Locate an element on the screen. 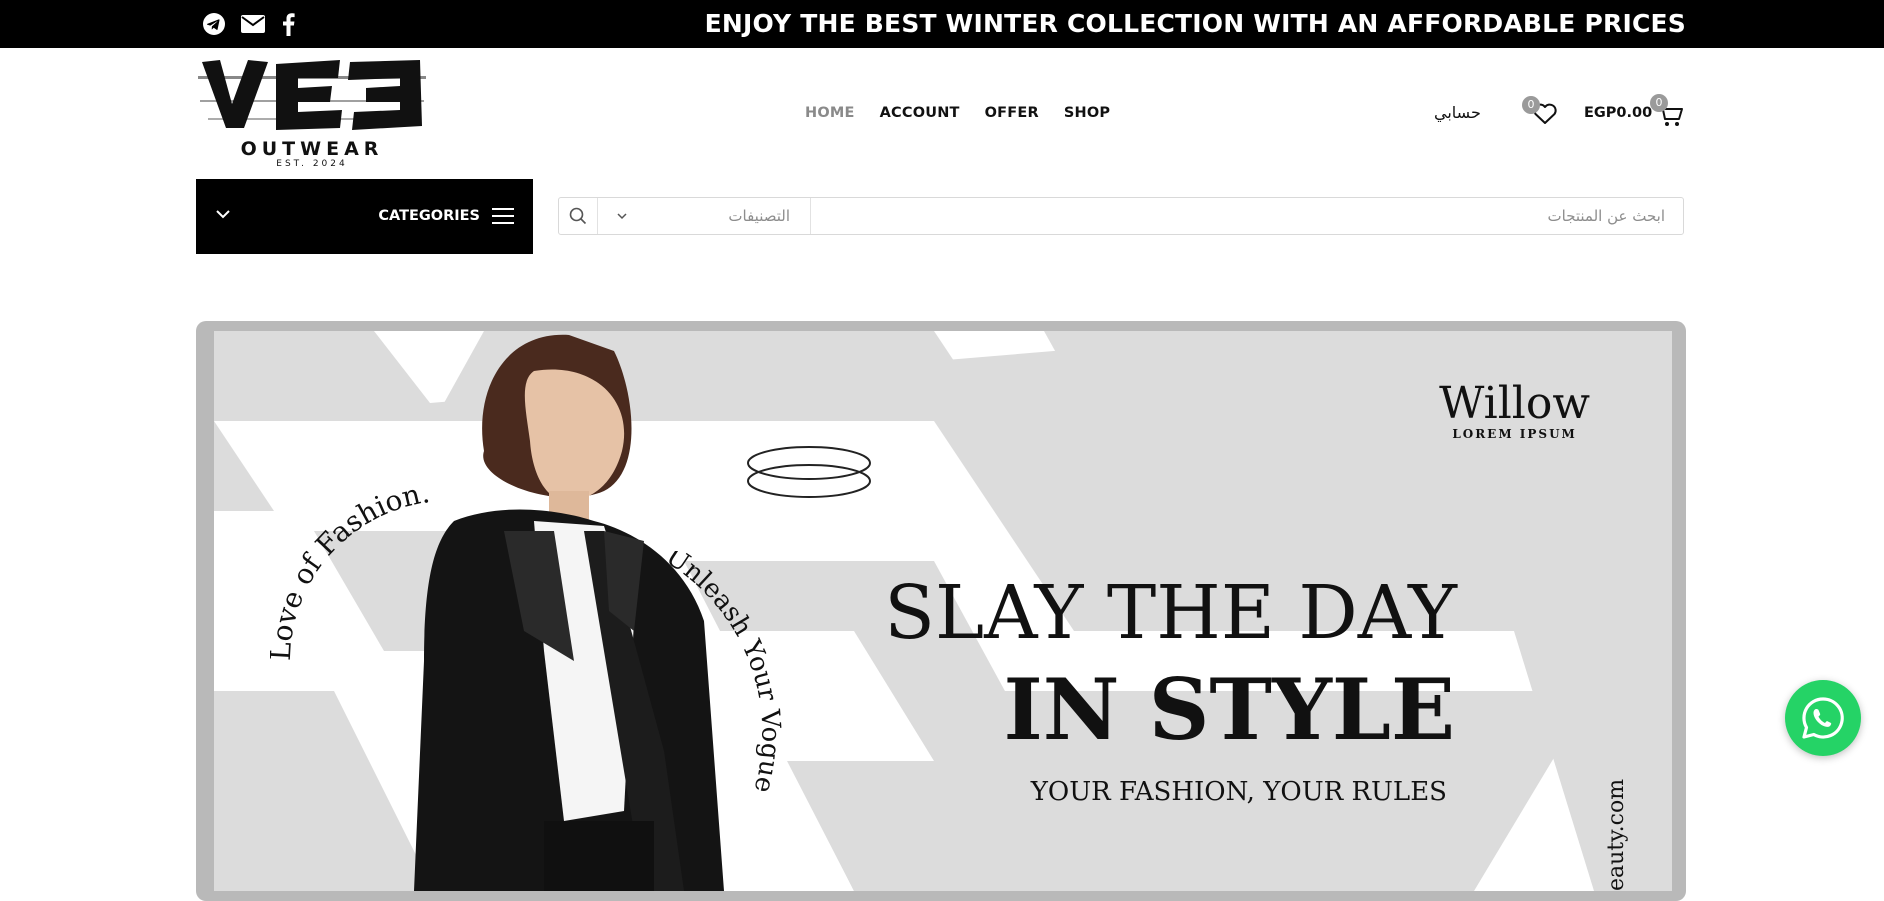 Image resolution: width=1884 pixels, height=901 pixels. search-icon is located at coordinates (578, 216).